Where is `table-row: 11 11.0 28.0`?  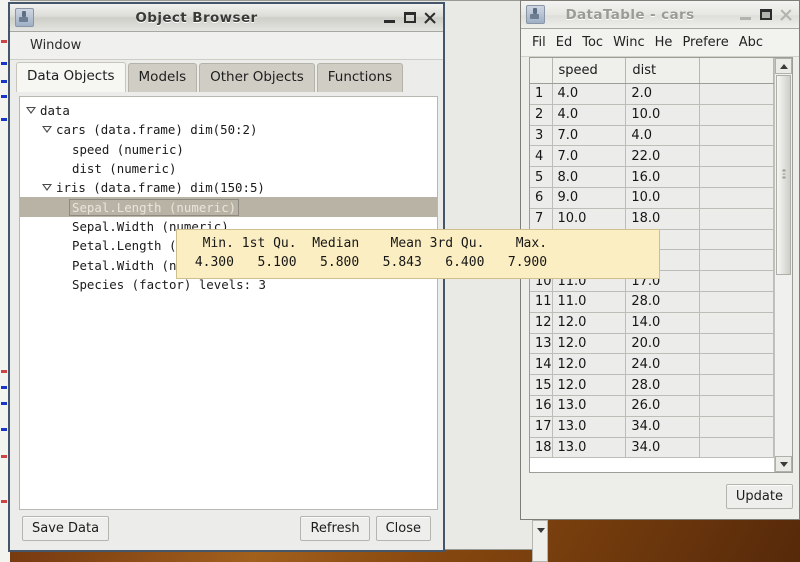 table-row: 11 11.0 28.0 is located at coordinates (652, 302).